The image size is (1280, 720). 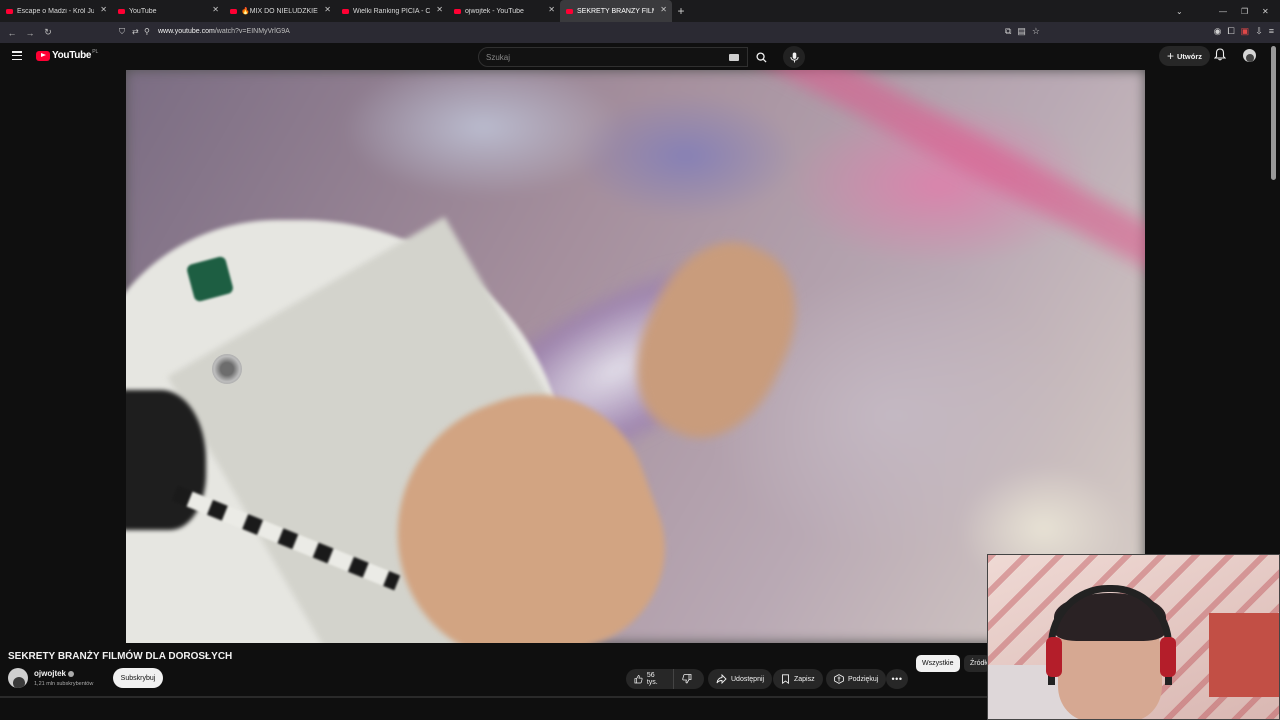 I want to click on url-field: www.youtube.com/watch?v=EINMyVrlG9A, so click(x=224, y=31).